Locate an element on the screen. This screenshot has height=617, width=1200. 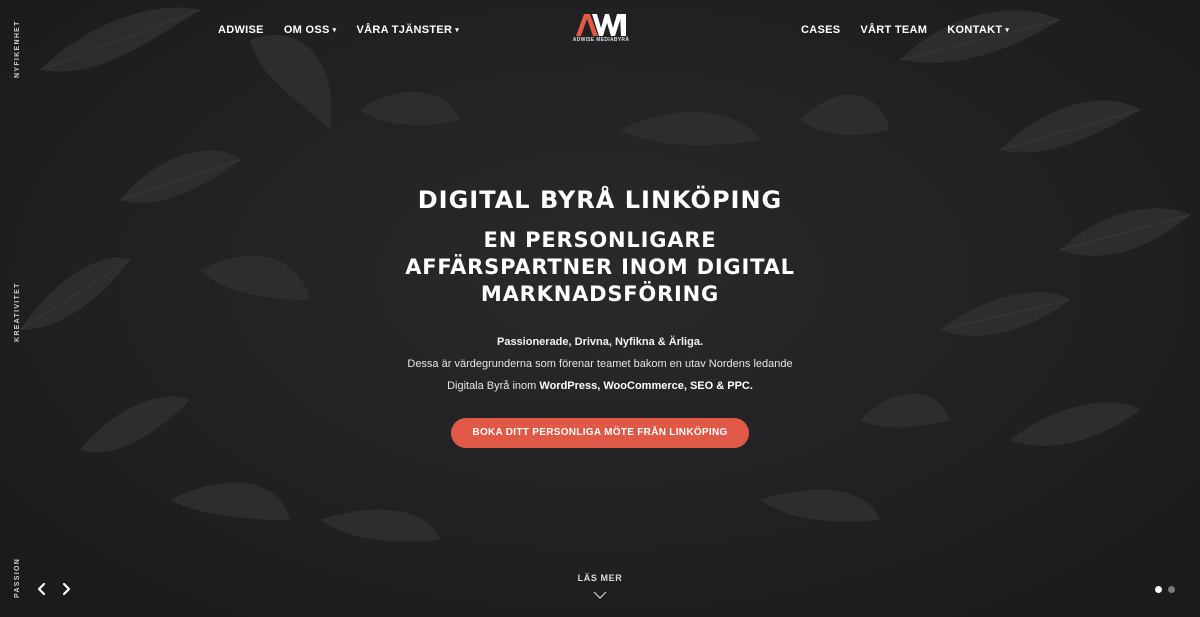
logo-subtitle: ADWISE MEDIABYRÅ is located at coordinates (601, 40).